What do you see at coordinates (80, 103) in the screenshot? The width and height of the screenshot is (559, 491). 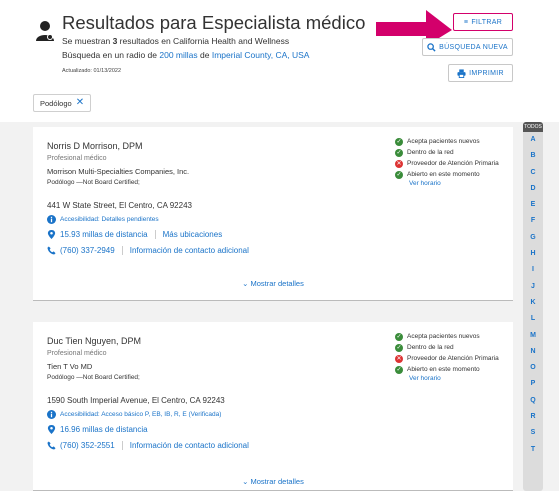 I see `close-icon: ✕` at bounding box center [80, 103].